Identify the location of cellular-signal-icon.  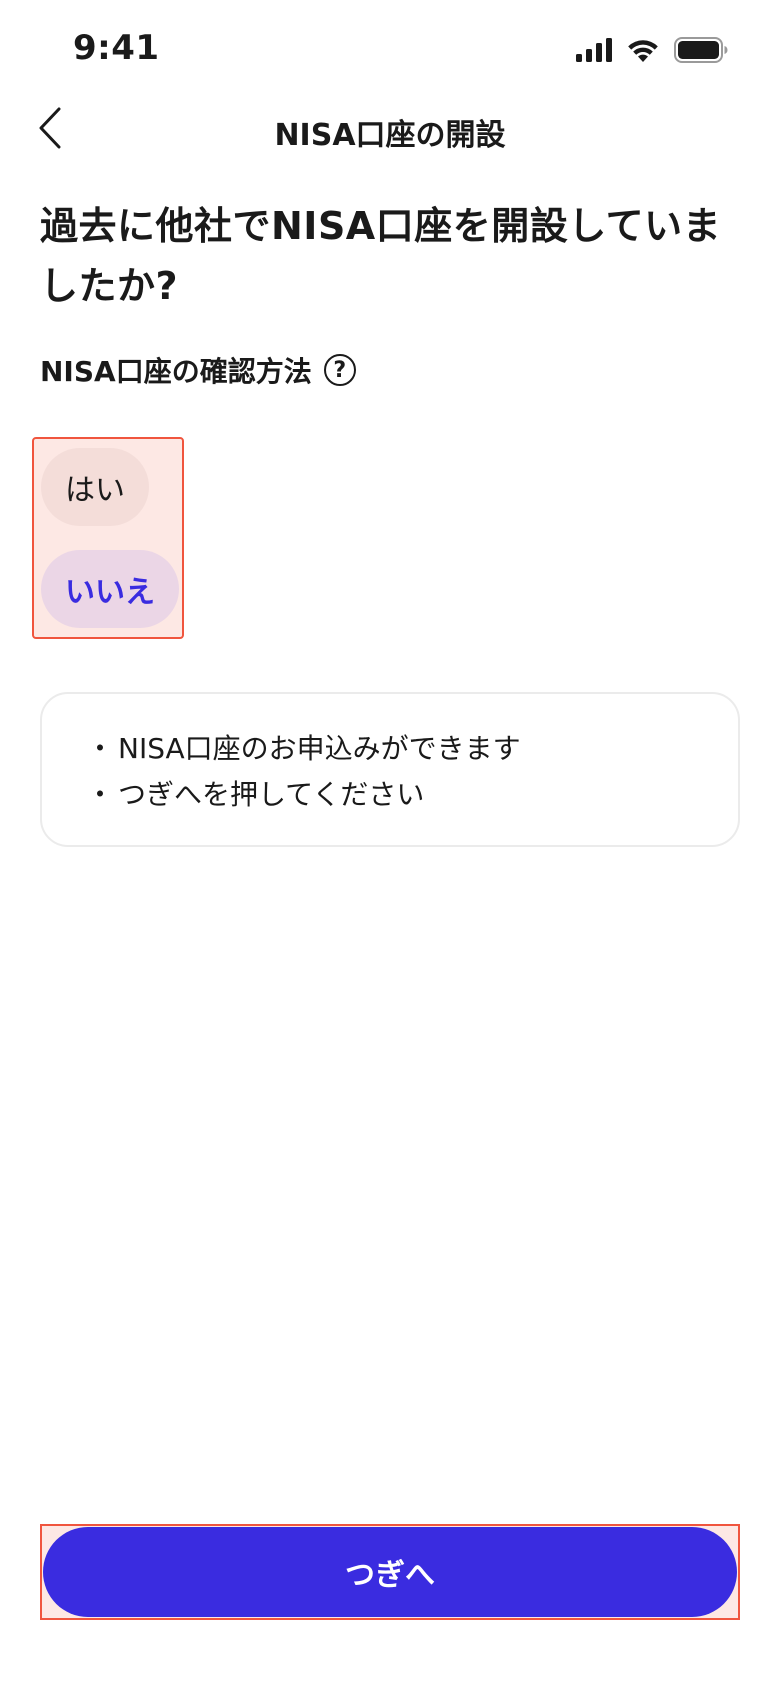
(594, 52).